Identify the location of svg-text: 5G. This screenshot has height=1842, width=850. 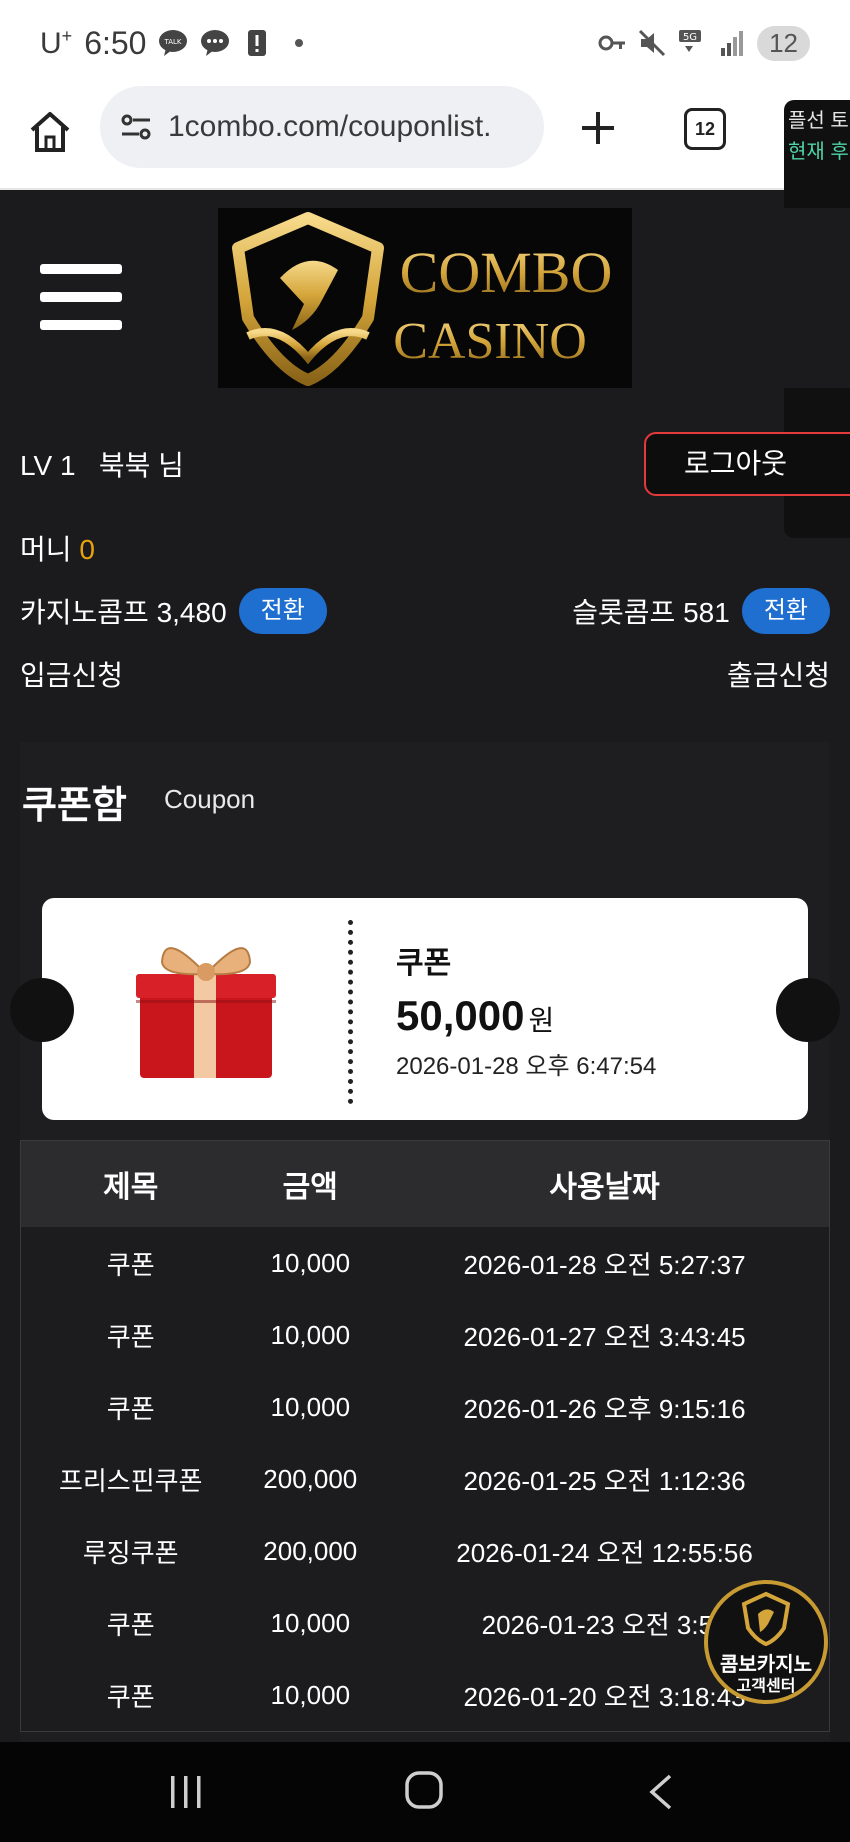
(690, 37).